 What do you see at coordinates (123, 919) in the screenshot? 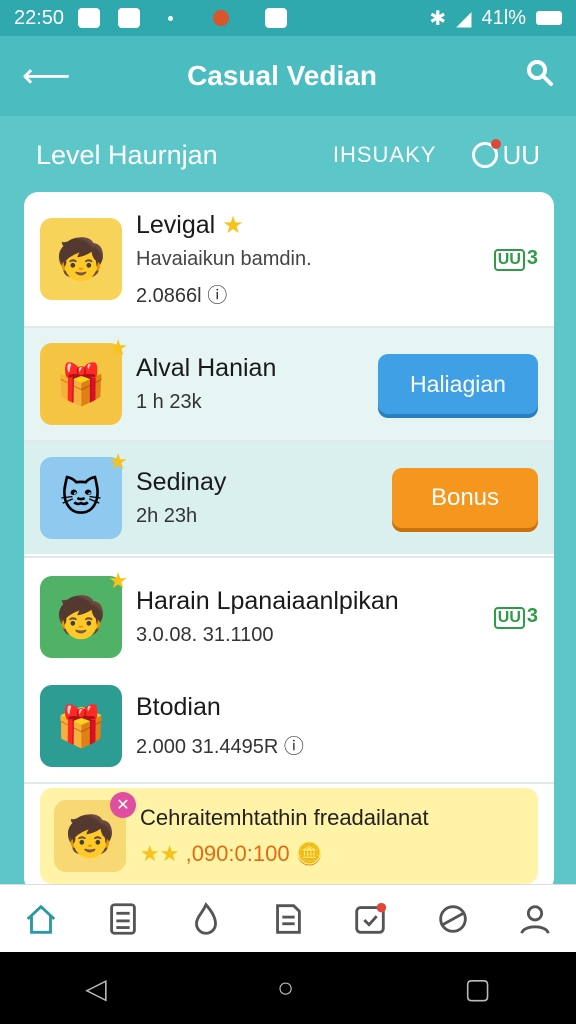
I see `calculator-icon` at bounding box center [123, 919].